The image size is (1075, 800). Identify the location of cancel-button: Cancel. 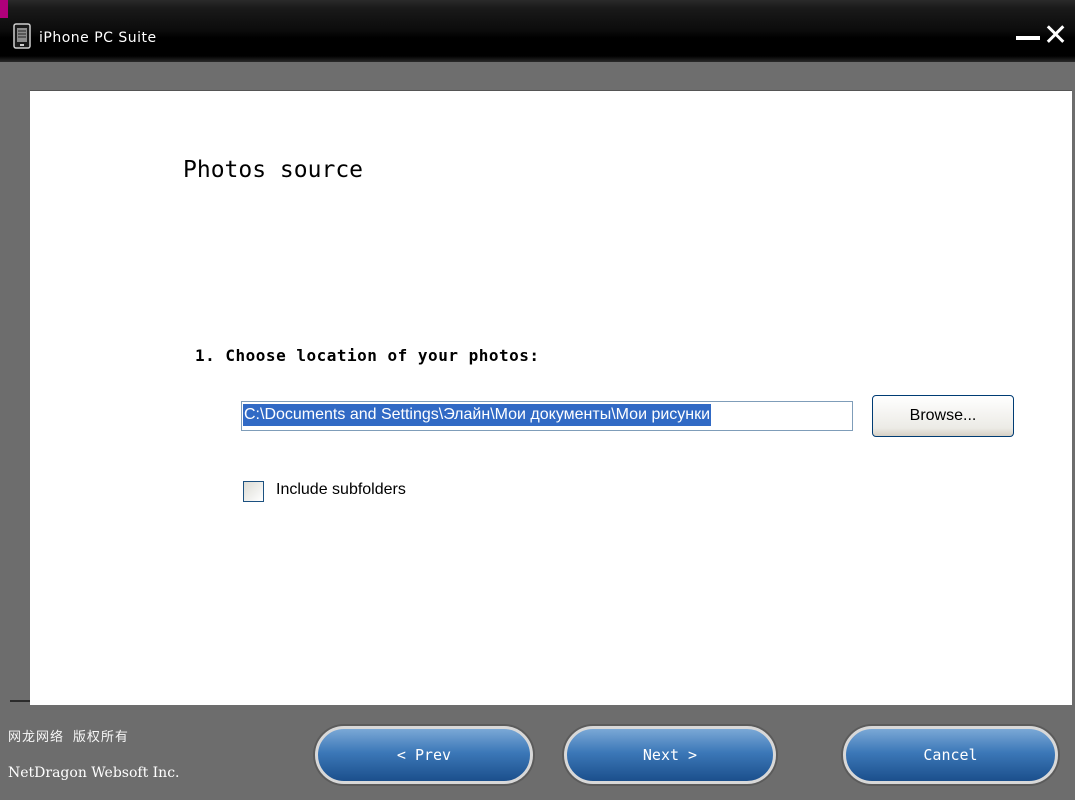
(950, 755).